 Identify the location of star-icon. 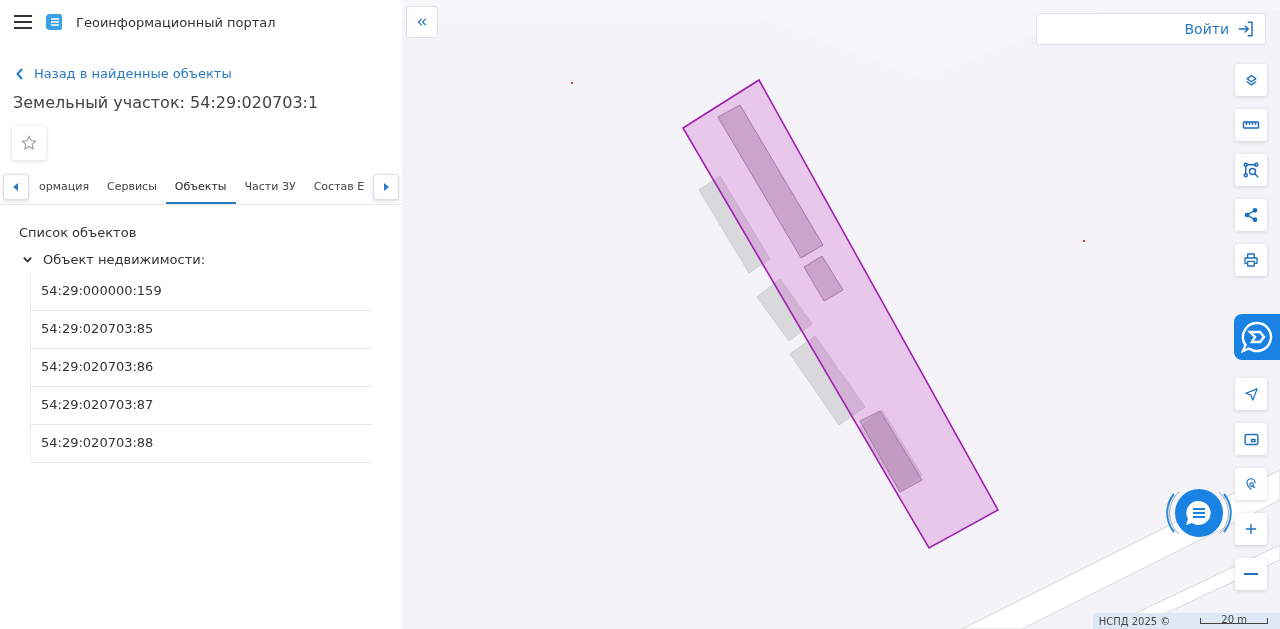
(29, 143).